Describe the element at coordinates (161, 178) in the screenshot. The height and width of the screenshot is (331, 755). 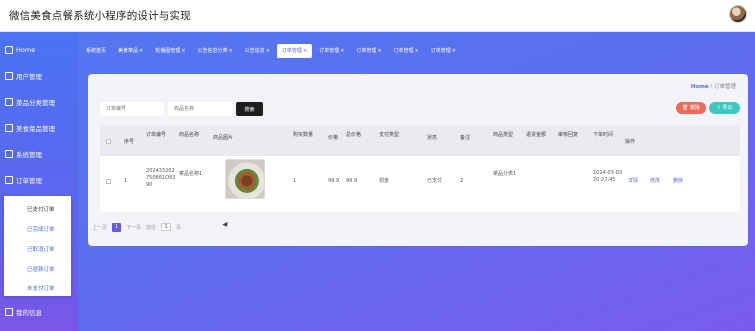
I see `cell-order-no: 202433202750861O9390` at that location.